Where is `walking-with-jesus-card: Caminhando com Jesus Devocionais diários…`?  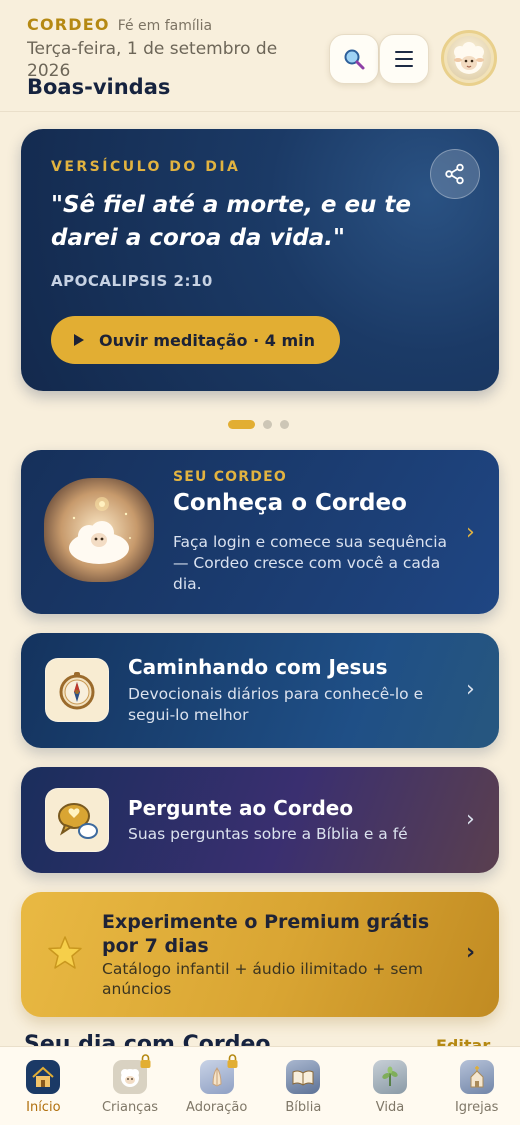 walking-with-jesus-card: Caminhando com Jesus Devocionais diários… is located at coordinates (260, 690).